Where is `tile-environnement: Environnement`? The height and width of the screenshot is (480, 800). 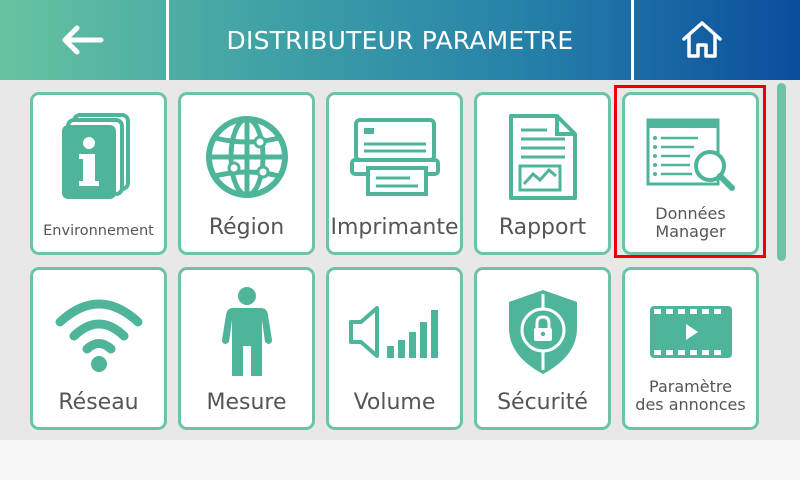
tile-environnement: Environnement is located at coordinates (98, 173).